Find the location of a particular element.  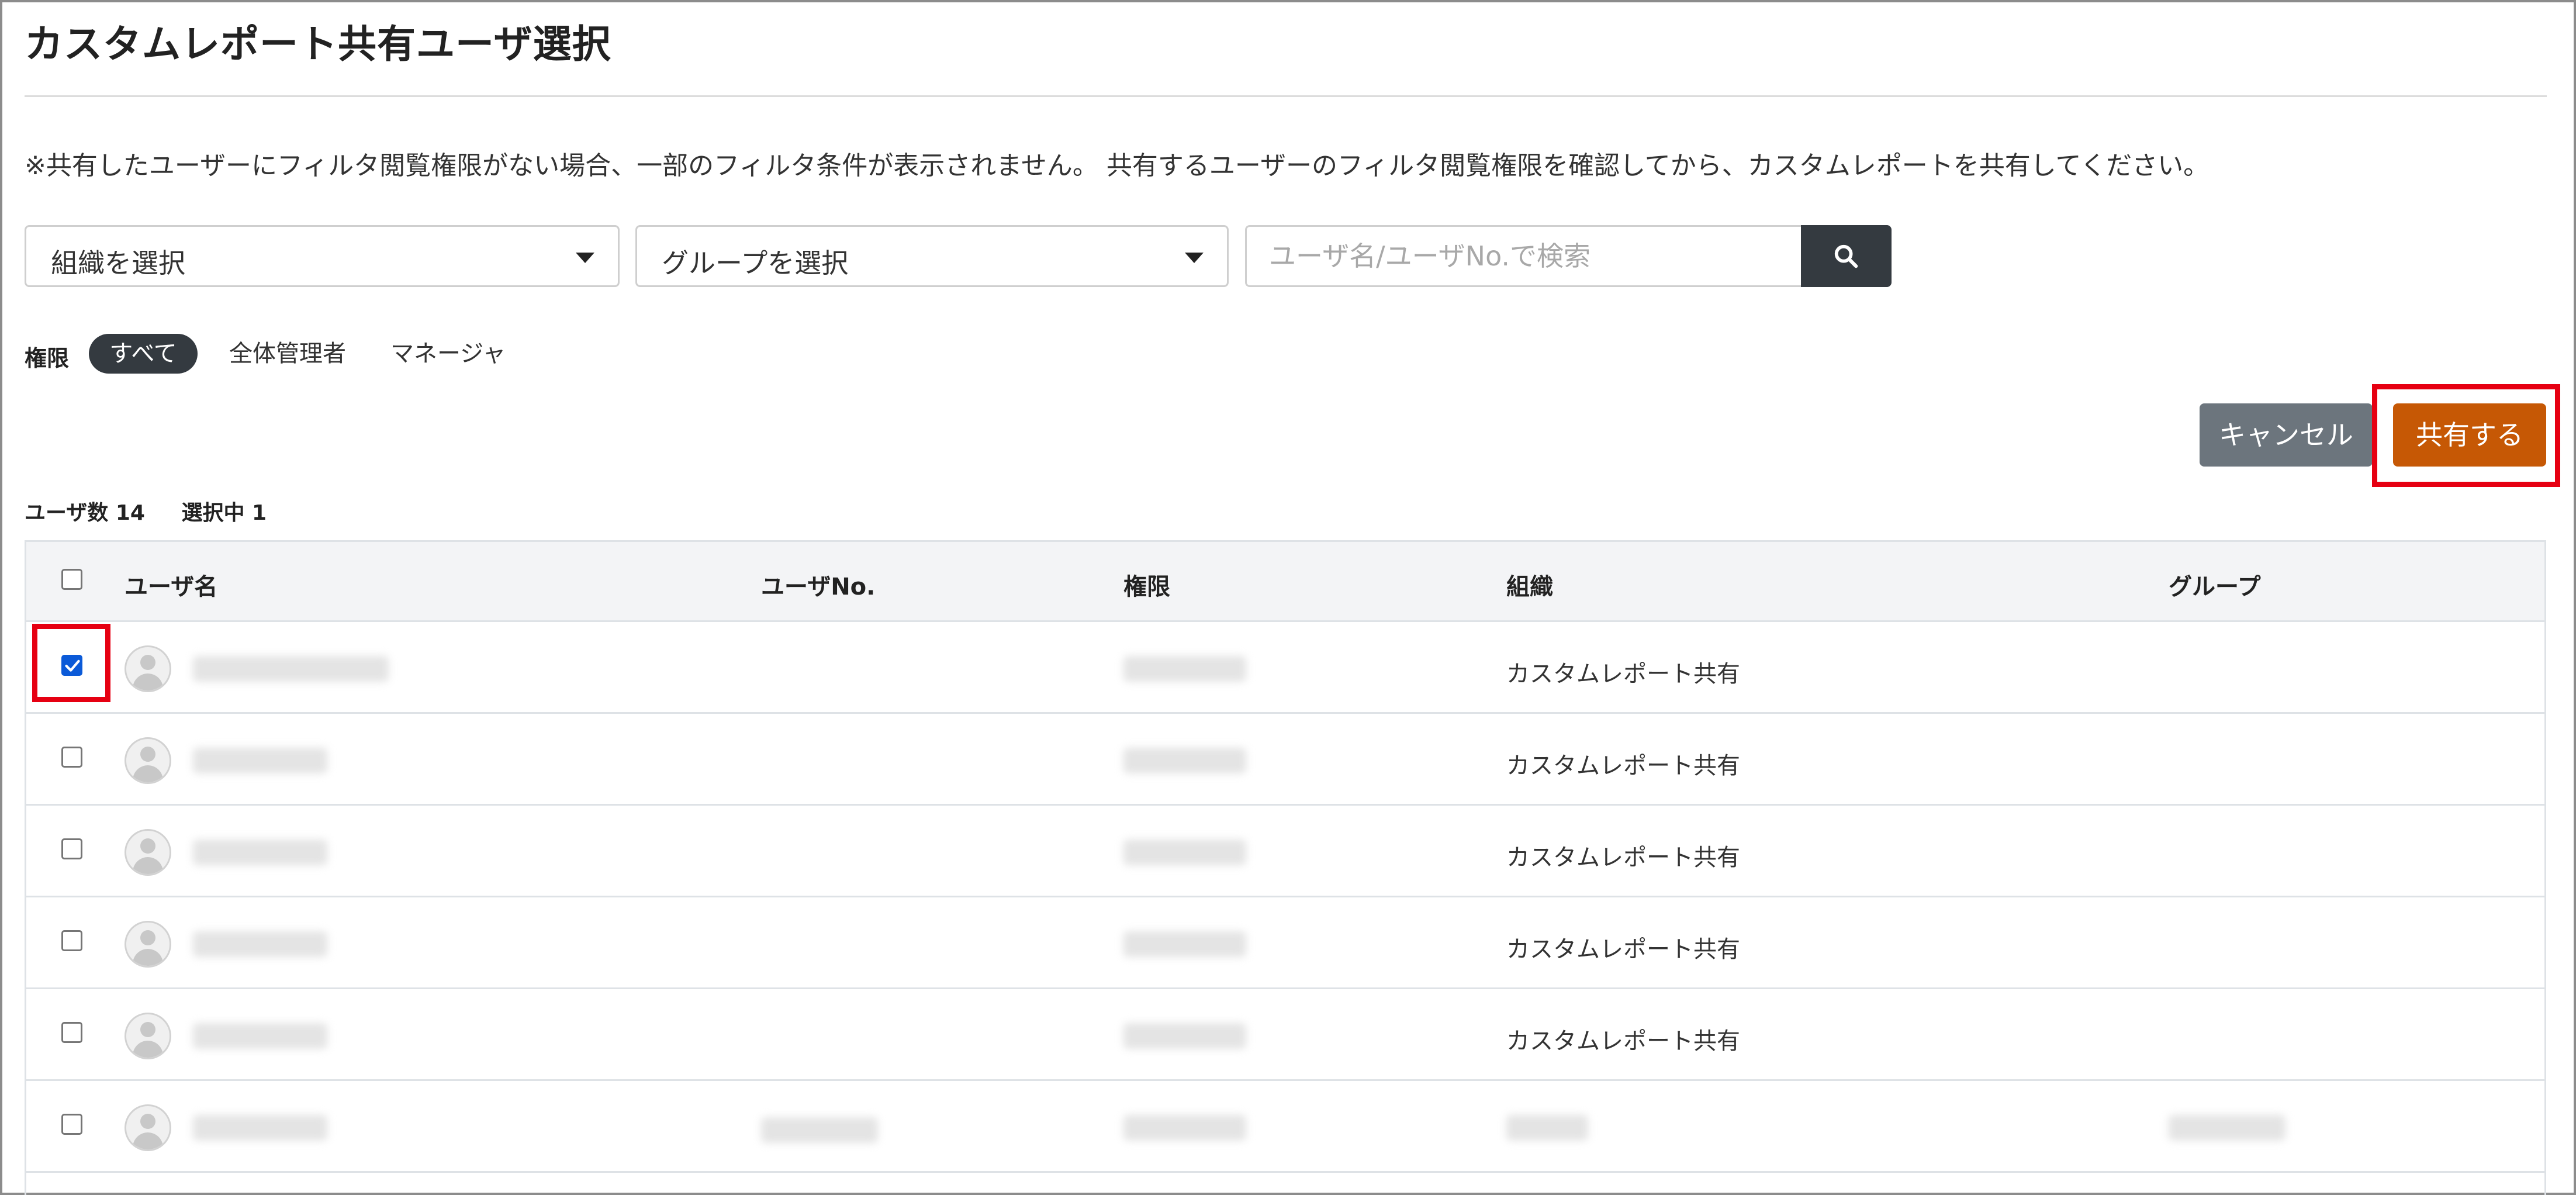

share-button-highlight is located at coordinates (2466, 435).